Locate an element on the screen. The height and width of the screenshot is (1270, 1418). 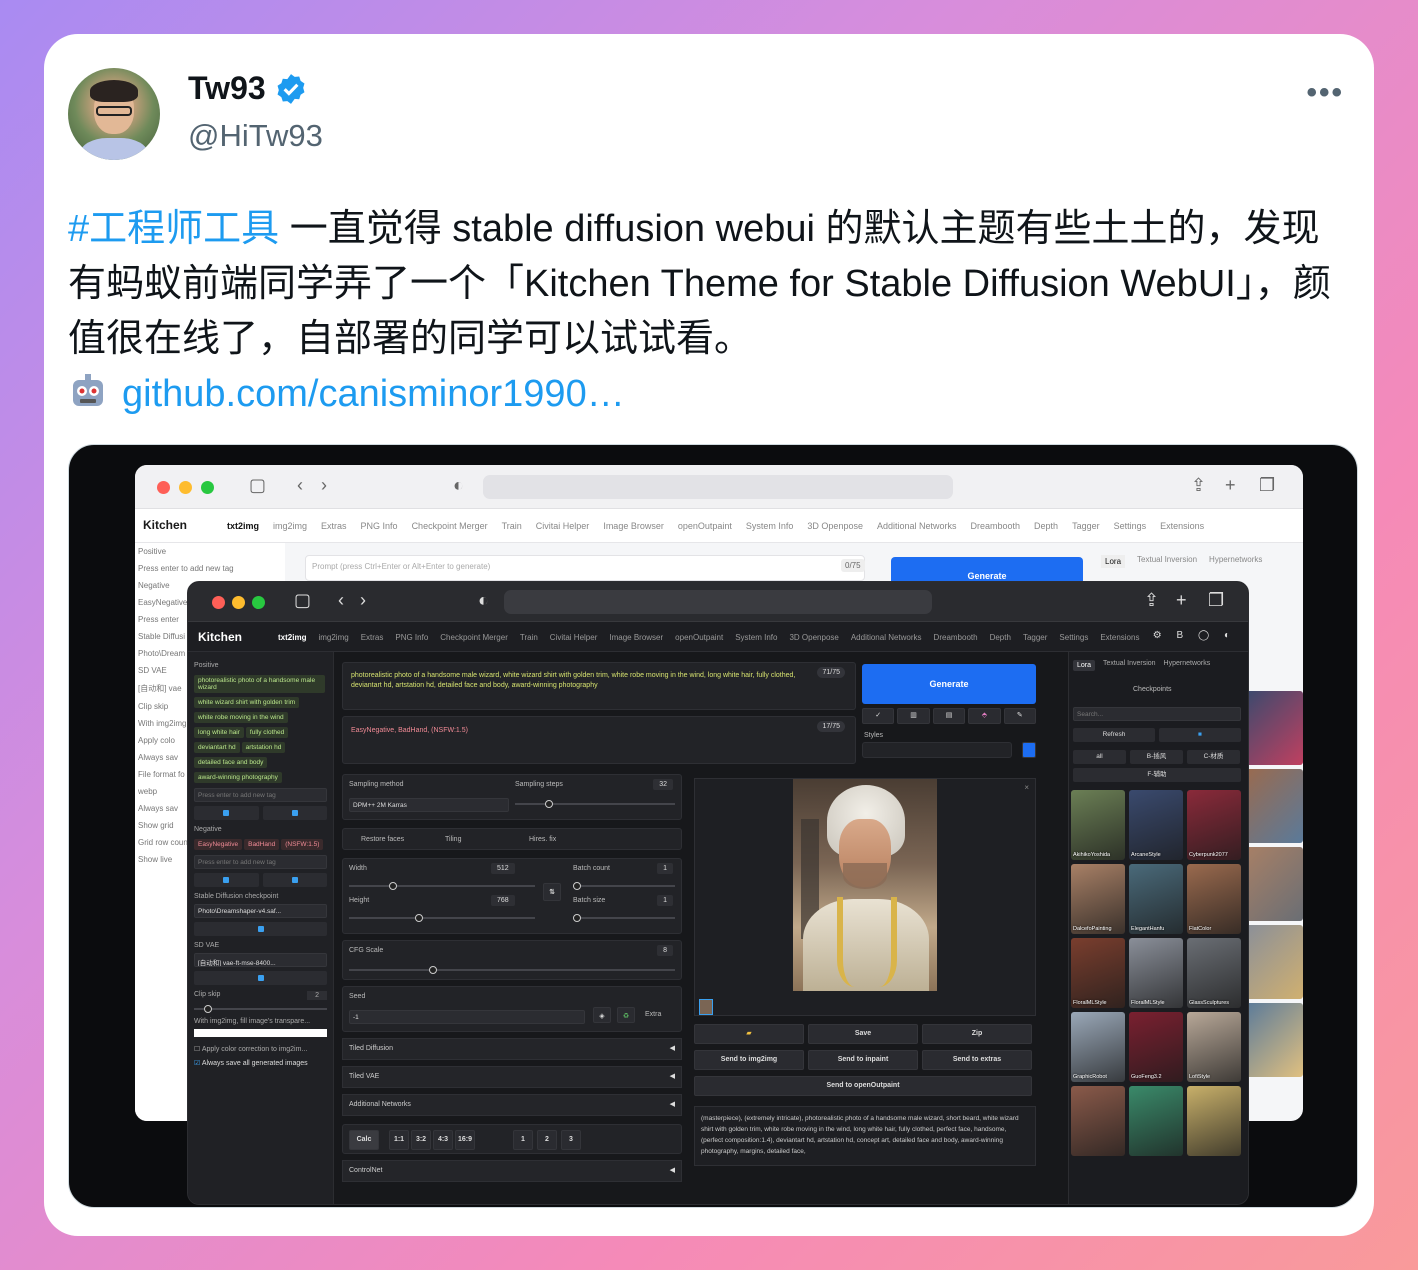
back-nav-icon: ‹ is located at coordinates (300, 485).